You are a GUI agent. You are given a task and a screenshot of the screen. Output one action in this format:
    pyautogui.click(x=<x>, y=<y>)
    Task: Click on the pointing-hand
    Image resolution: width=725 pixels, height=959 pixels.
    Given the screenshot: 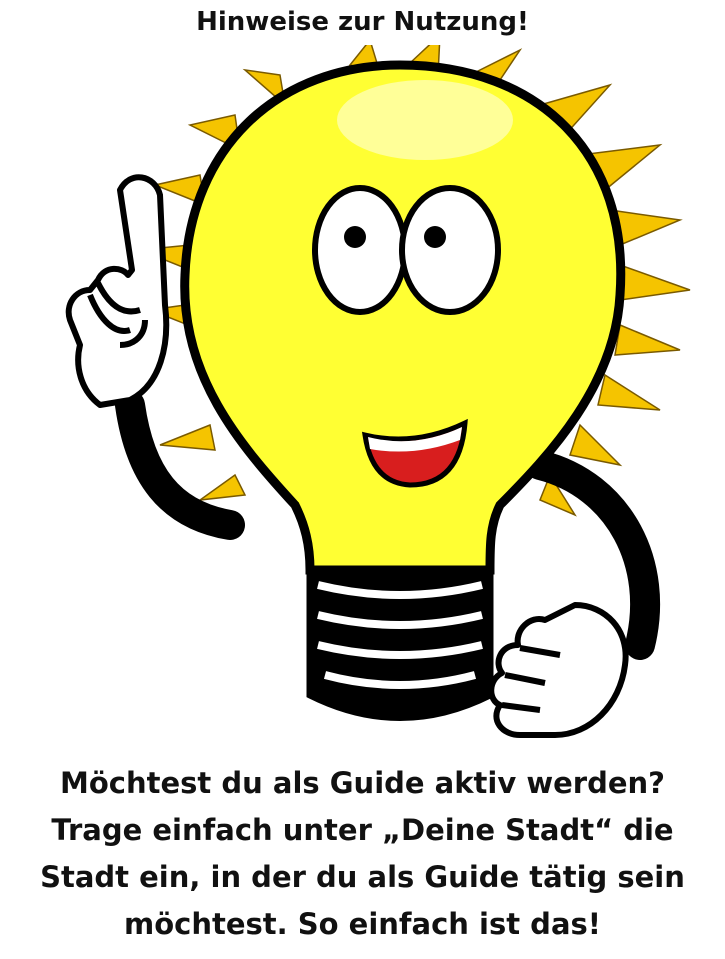 What is the action you would take?
    pyautogui.click(x=117, y=291)
    